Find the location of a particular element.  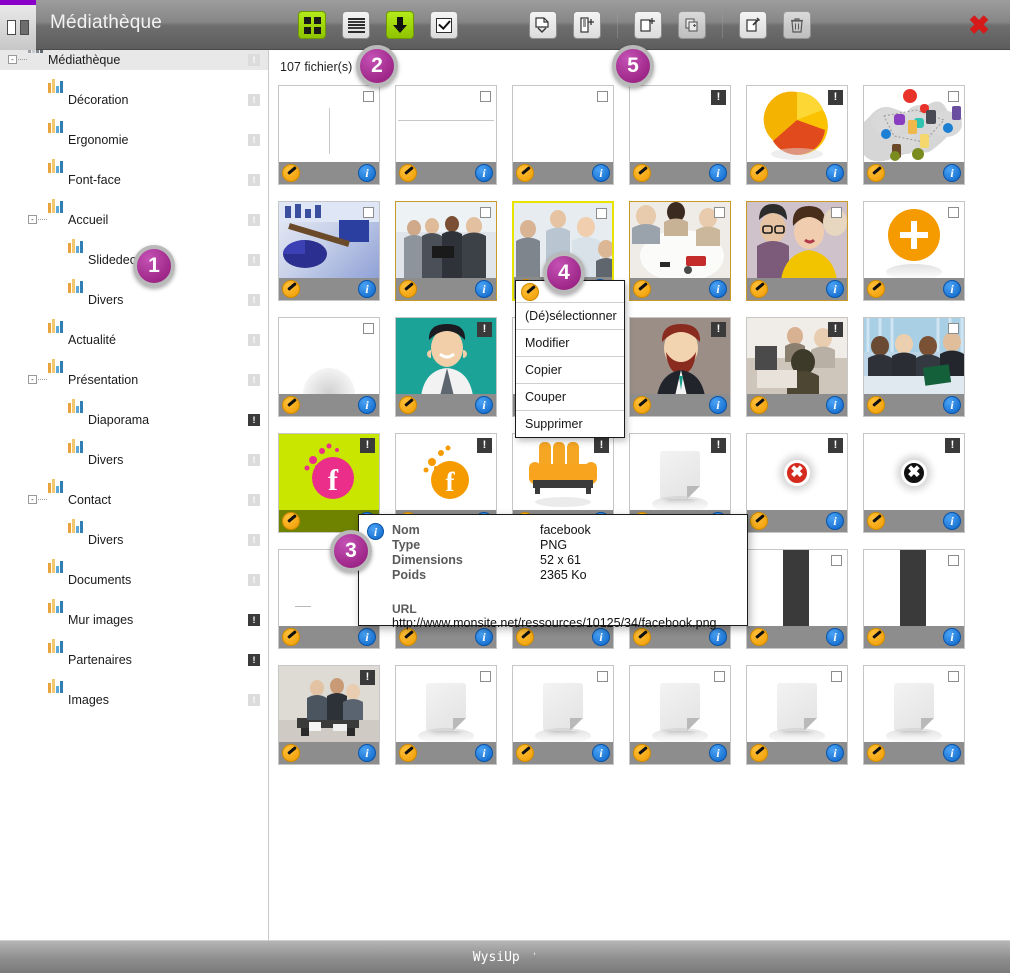

tree-item-divers: Divers! is located at coordinates (134, 454).